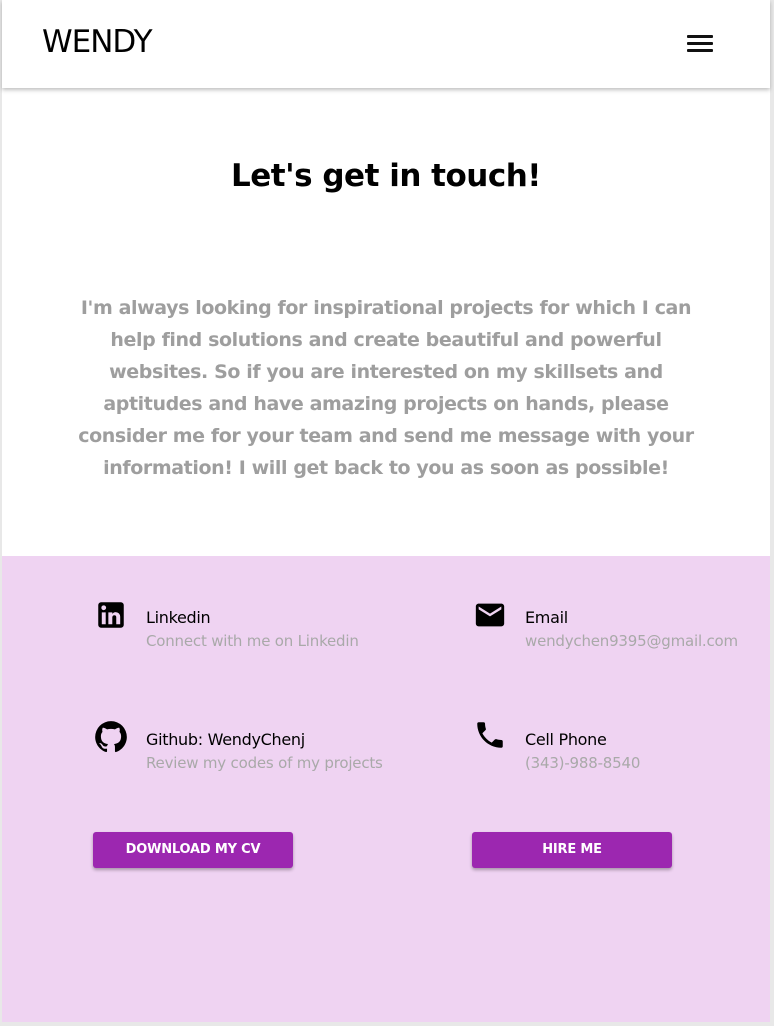 This screenshot has width=774, height=1026. I want to click on hire-me-button: HIRE ME, so click(572, 850).